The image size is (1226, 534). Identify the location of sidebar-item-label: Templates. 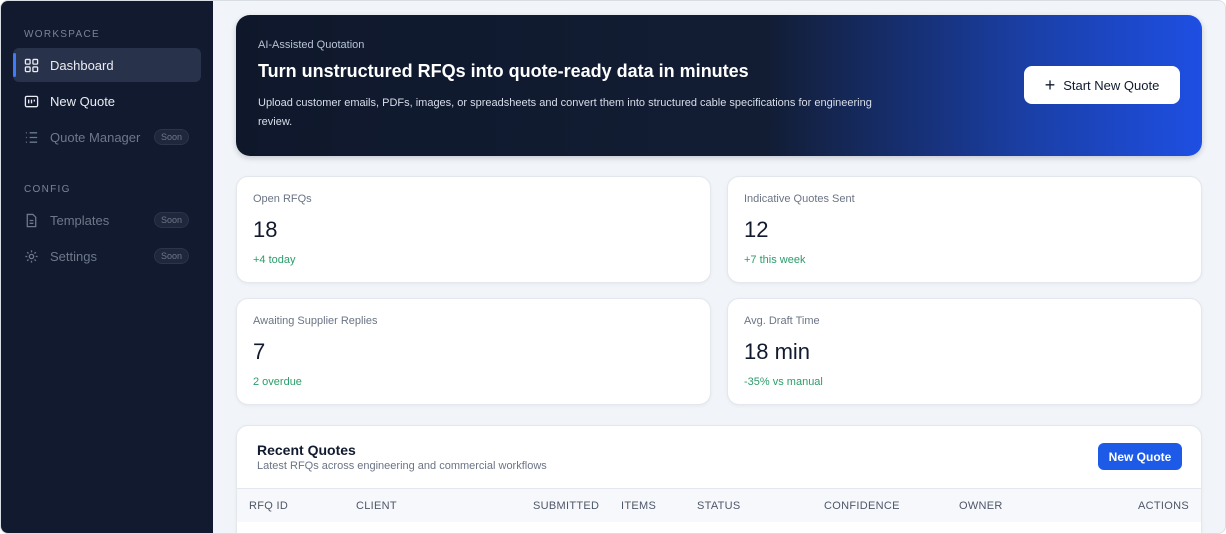
(80, 220).